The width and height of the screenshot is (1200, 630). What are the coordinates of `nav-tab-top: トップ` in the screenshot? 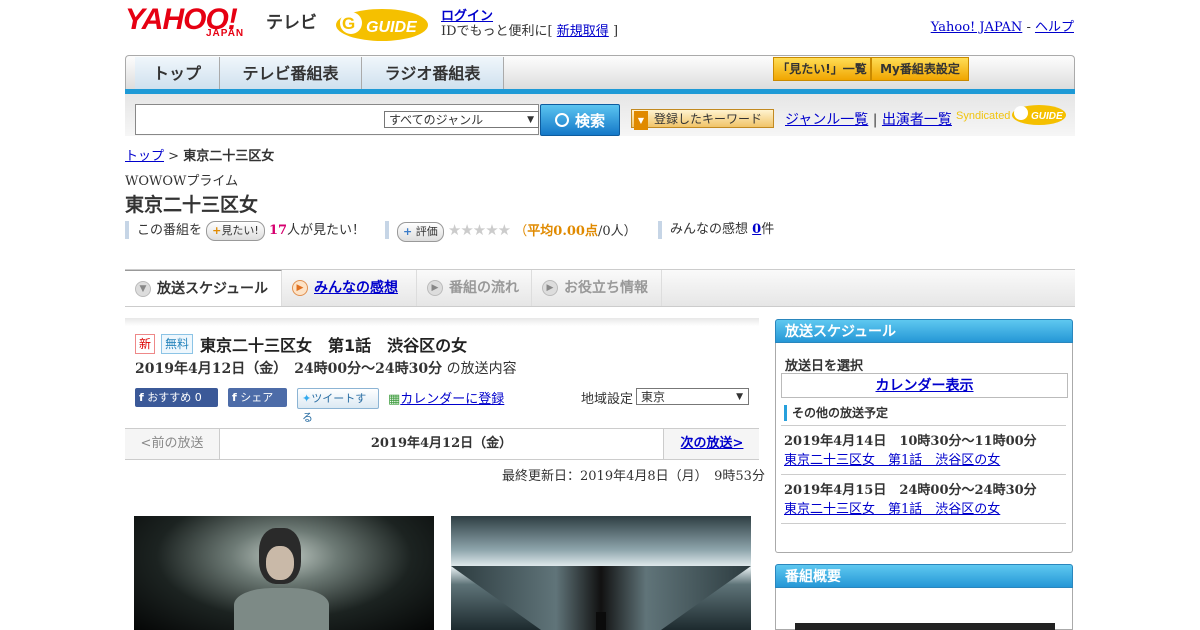 It's located at (177, 73).